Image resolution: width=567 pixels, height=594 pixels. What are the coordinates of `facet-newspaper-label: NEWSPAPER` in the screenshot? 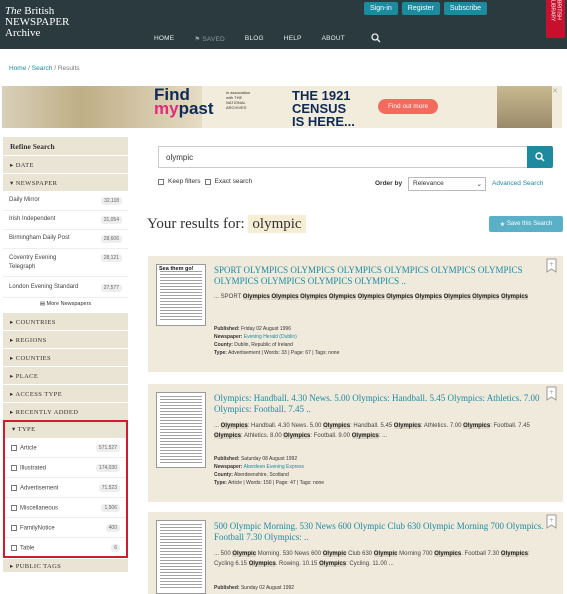 It's located at (36, 183).